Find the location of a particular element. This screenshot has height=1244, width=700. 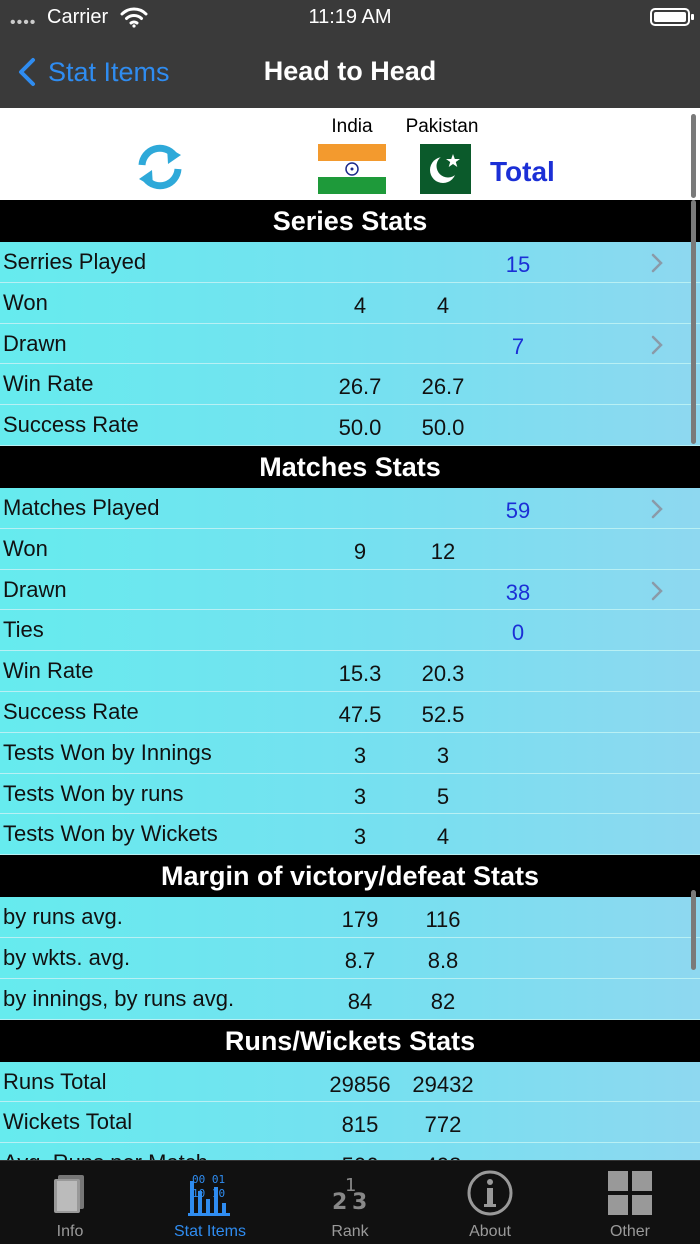

table-row: by wkts. avg. 8.7 8.8 is located at coordinates (350, 958).